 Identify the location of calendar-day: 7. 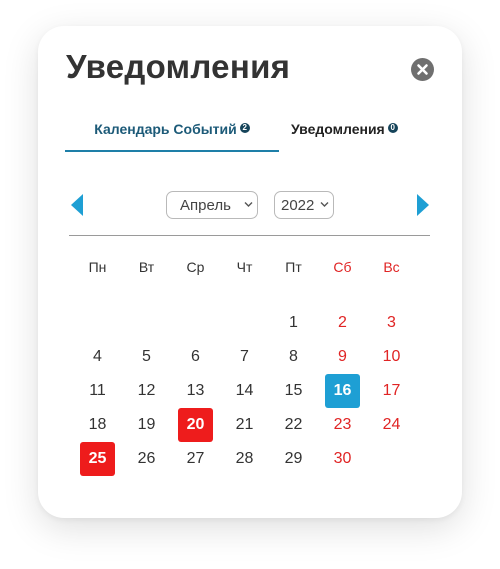
(244, 357).